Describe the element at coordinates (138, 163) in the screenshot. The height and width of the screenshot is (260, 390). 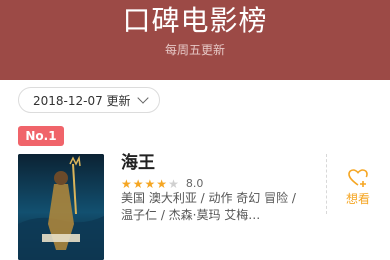
I see `movie-title: 海王` at that location.